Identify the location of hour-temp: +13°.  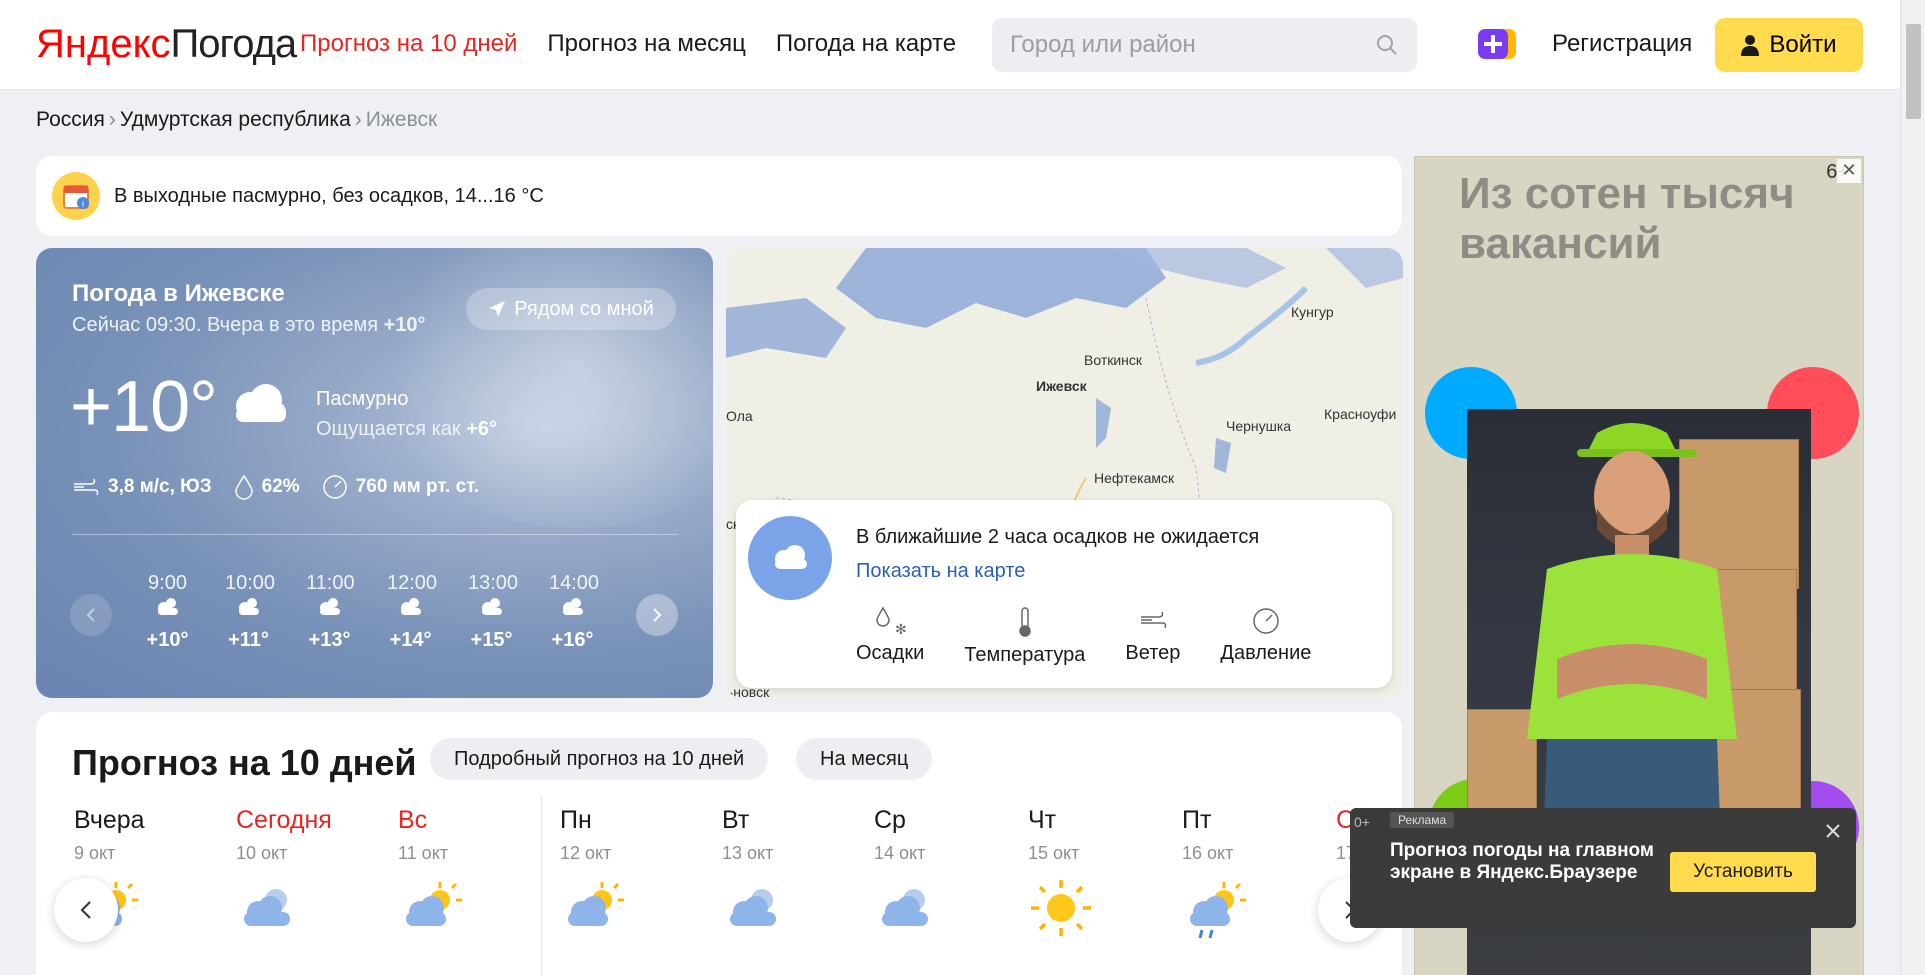
(329, 640).